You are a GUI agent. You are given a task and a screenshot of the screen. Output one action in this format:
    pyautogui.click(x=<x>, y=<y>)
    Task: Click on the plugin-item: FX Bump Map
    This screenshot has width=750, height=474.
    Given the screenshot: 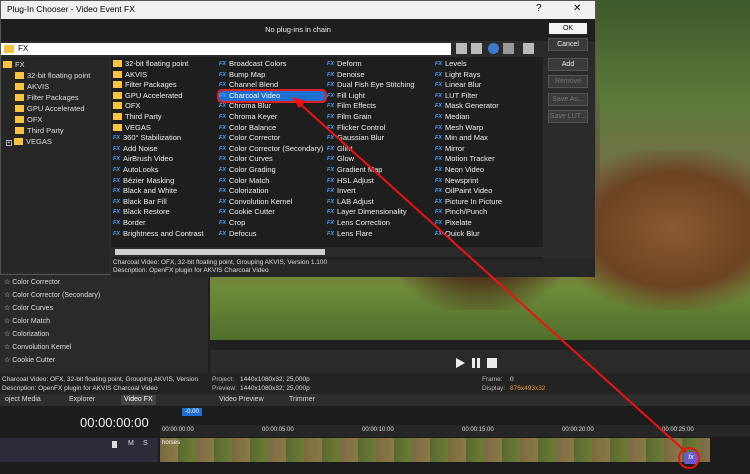 What is the action you would take?
    pyautogui.click(x=272, y=75)
    